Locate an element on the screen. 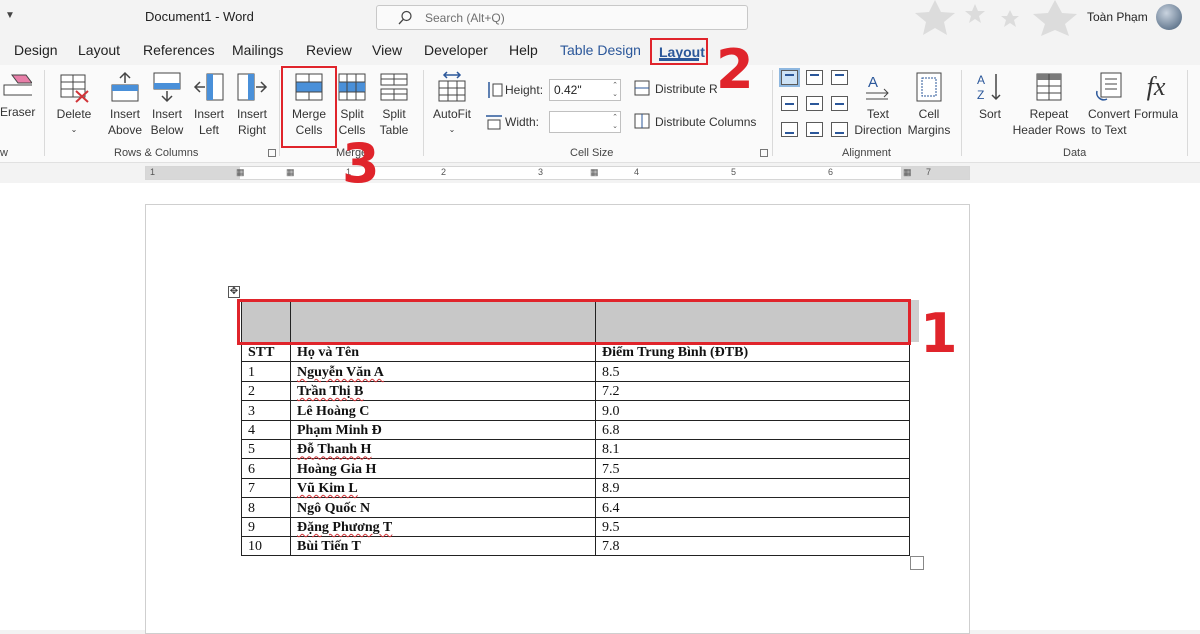  table-row: 9 Đặng Phương T 9.5 is located at coordinates (575, 526).